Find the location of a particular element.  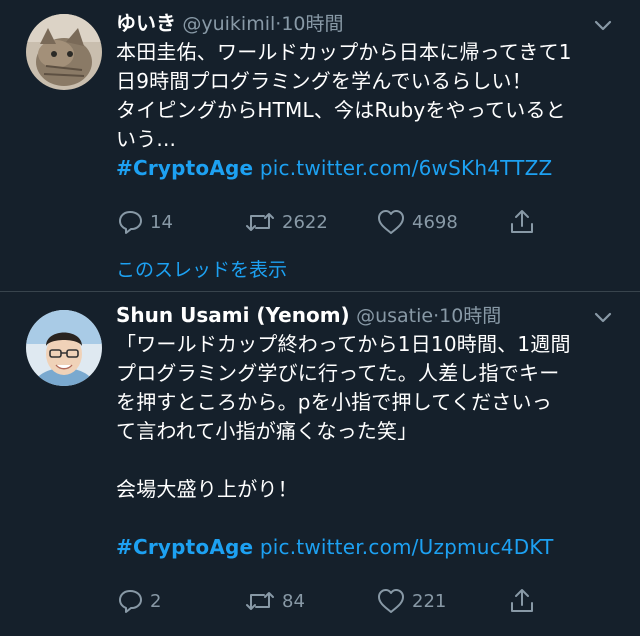

reply-count: 2 is located at coordinates (156, 601).